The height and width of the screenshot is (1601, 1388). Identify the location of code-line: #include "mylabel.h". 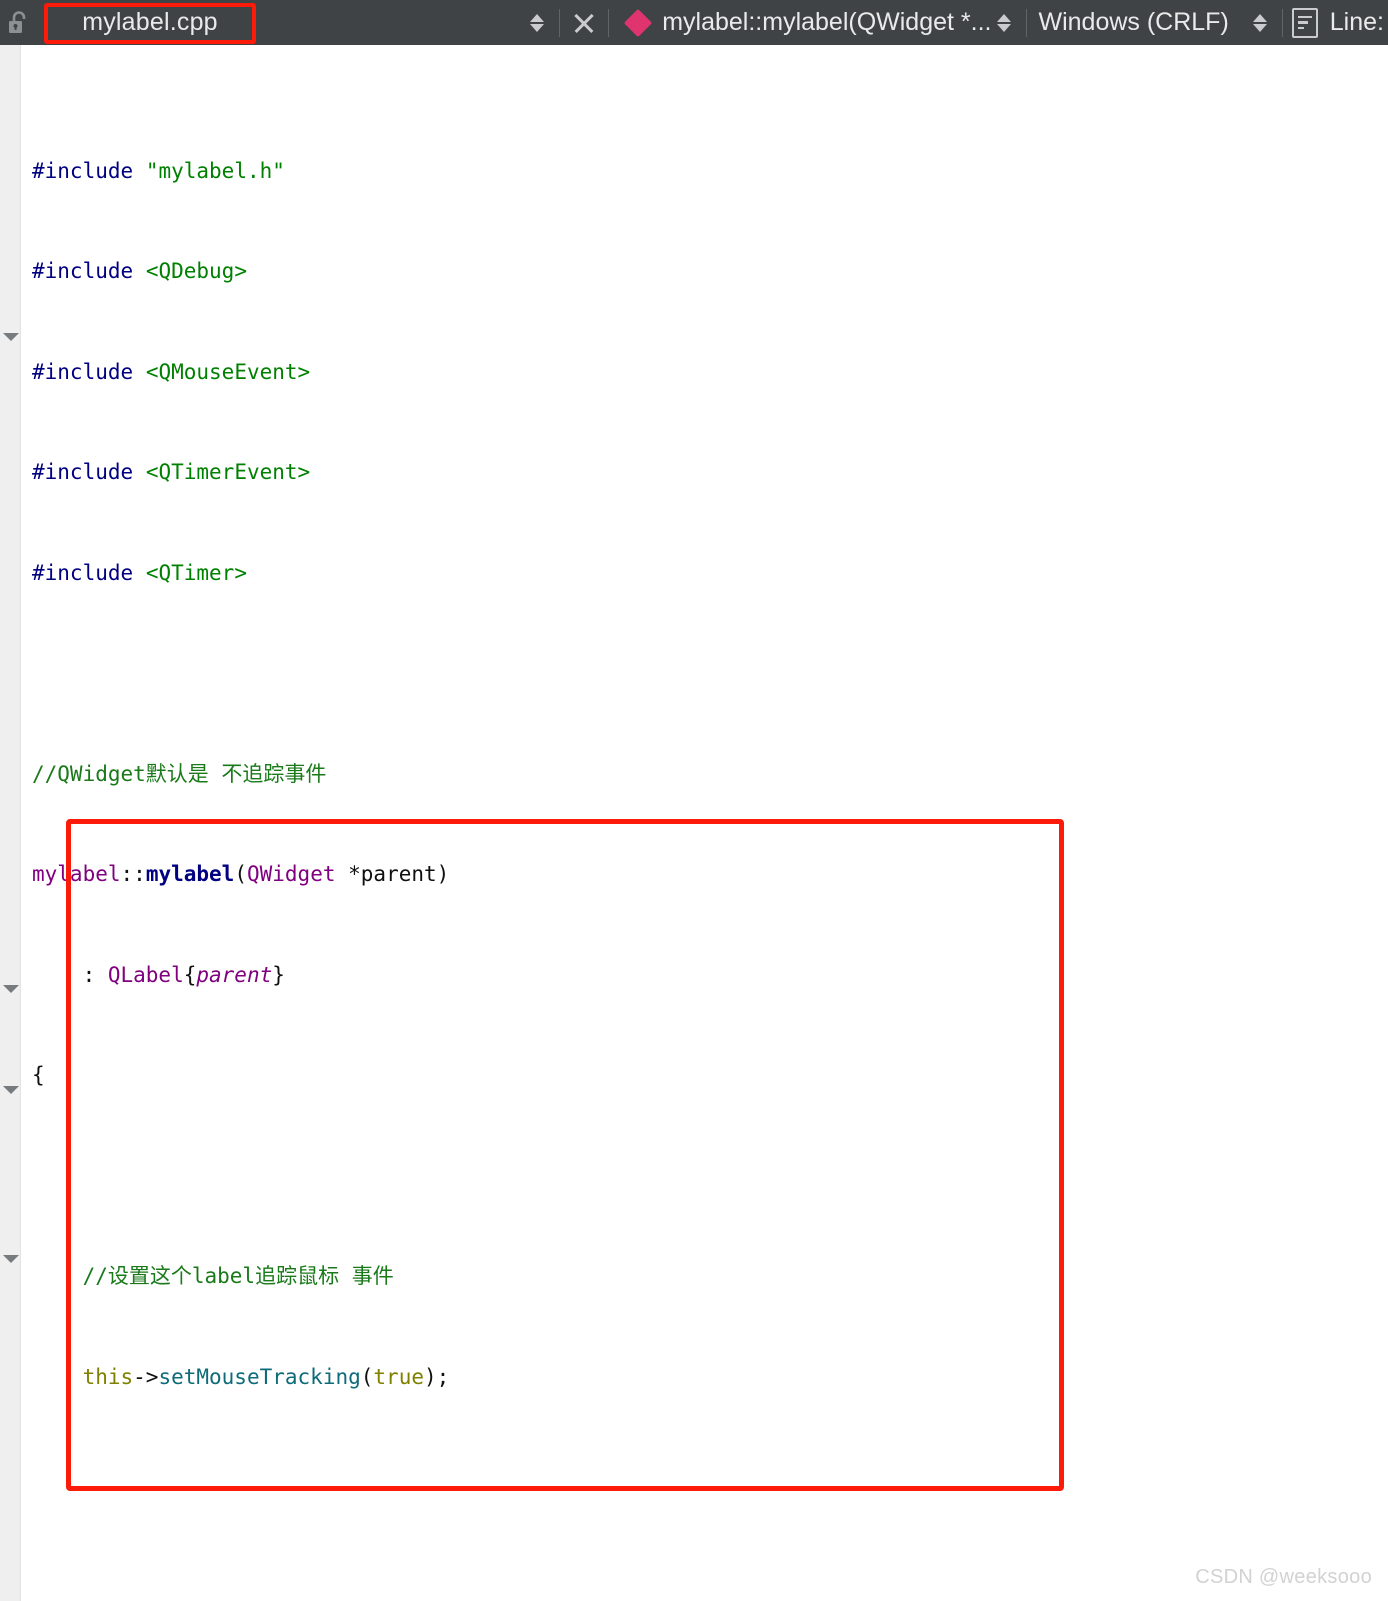
(158, 170).